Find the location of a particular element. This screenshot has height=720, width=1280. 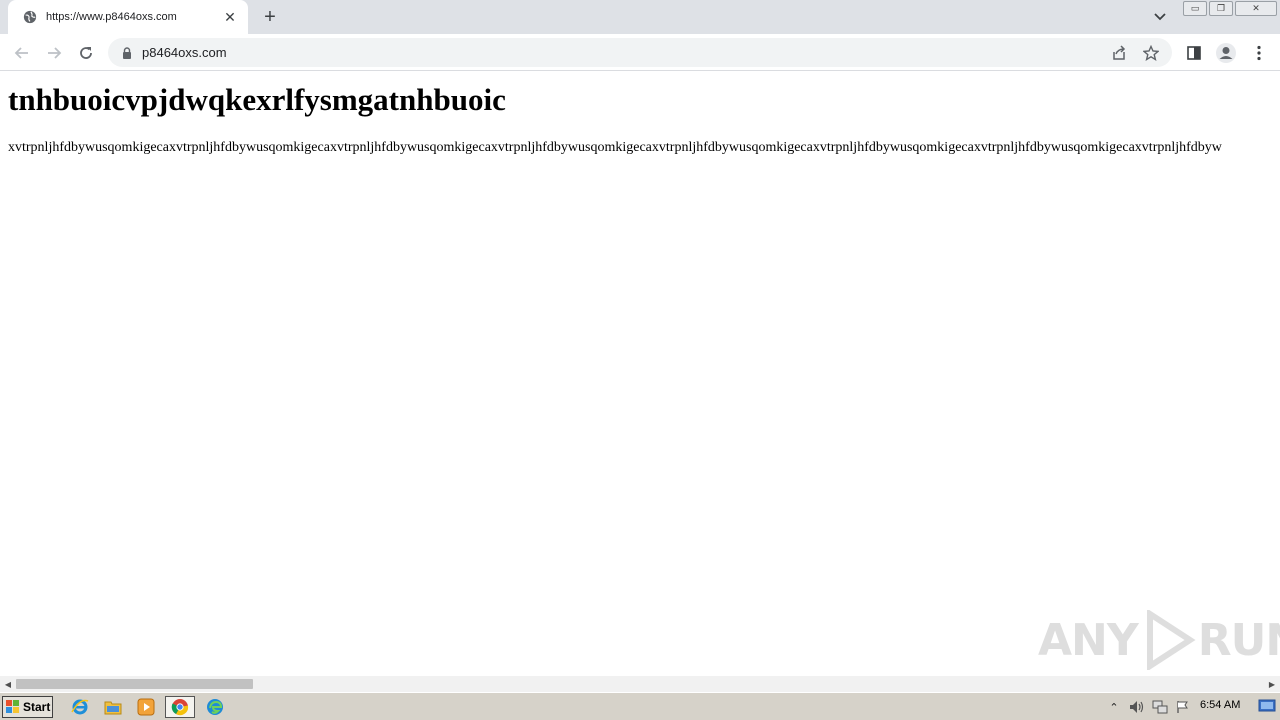

share-icon is located at coordinates (1119, 53).